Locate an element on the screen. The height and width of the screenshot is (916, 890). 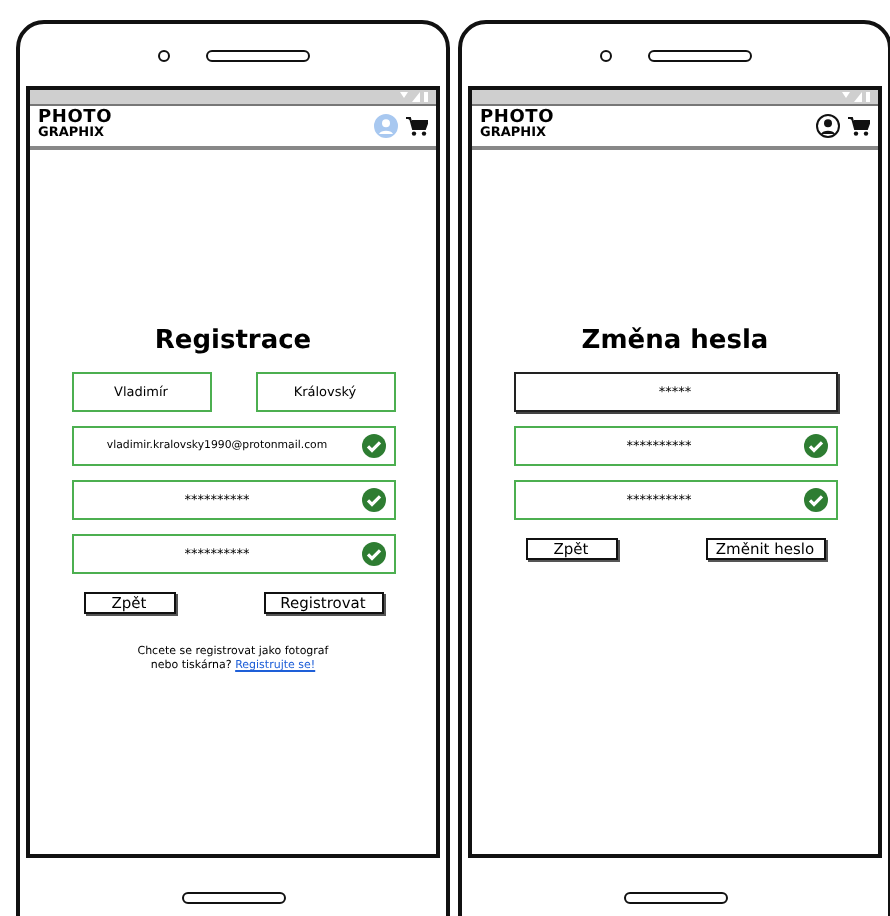
page-title: Změna hesla is located at coordinates (675, 341).